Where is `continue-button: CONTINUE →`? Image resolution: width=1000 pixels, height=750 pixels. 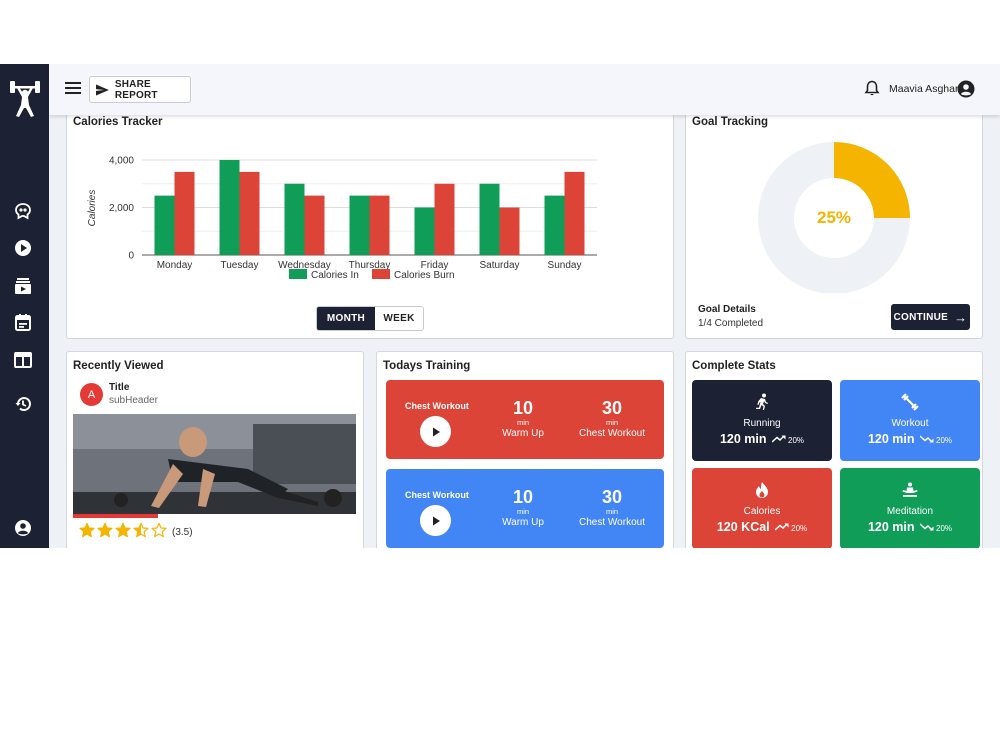
continue-button: CONTINUE → is located at coordinates (930, 317).